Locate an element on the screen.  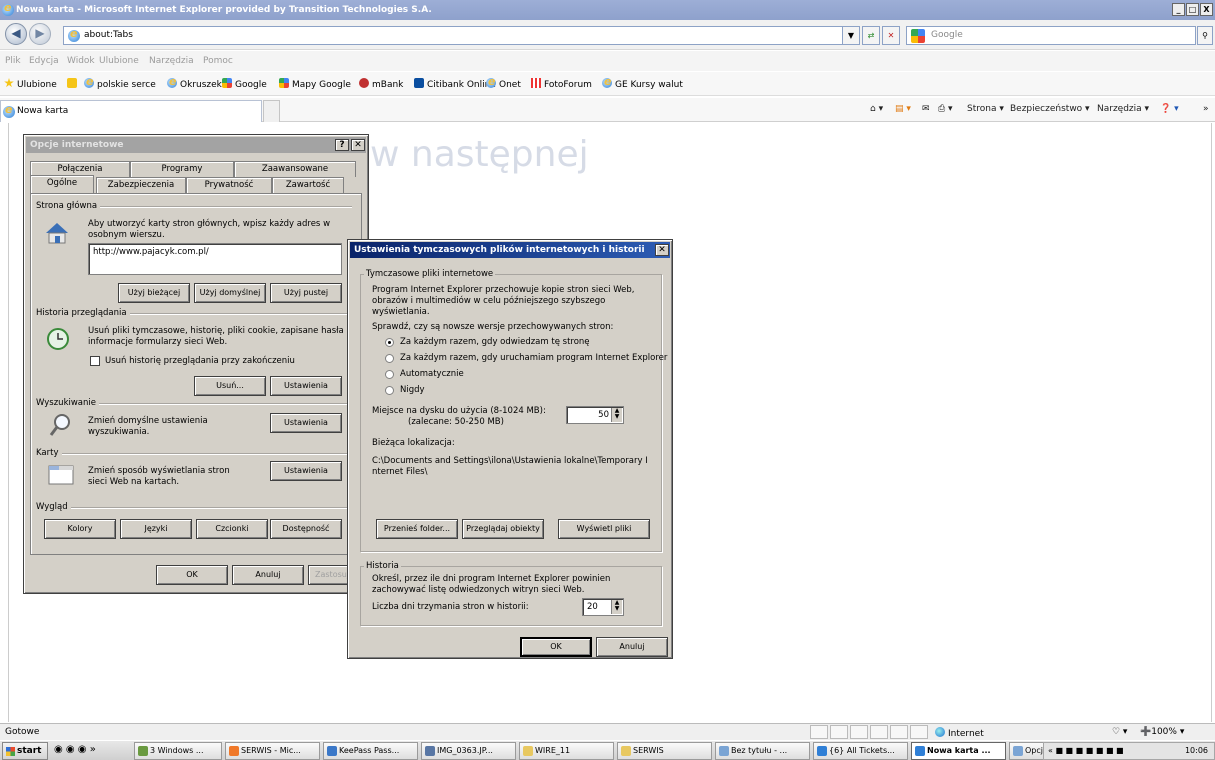
tab-zaawansowane: Zaawansowane is located at coordinates (295, 169).